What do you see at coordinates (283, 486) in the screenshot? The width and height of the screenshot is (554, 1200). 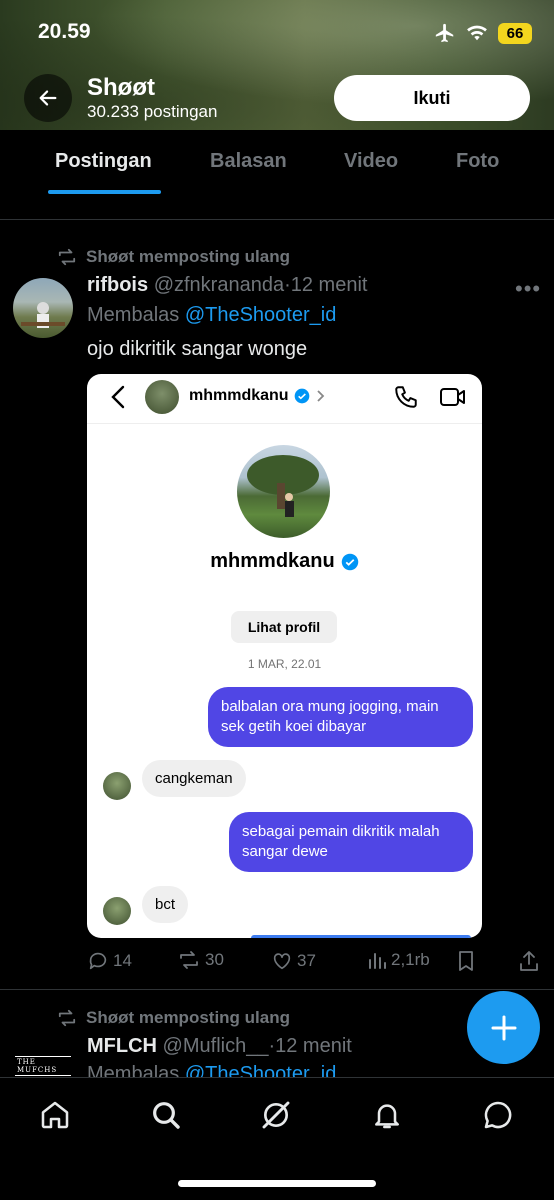 I see `tree-photo-icon` at bounding box center [283, 486].